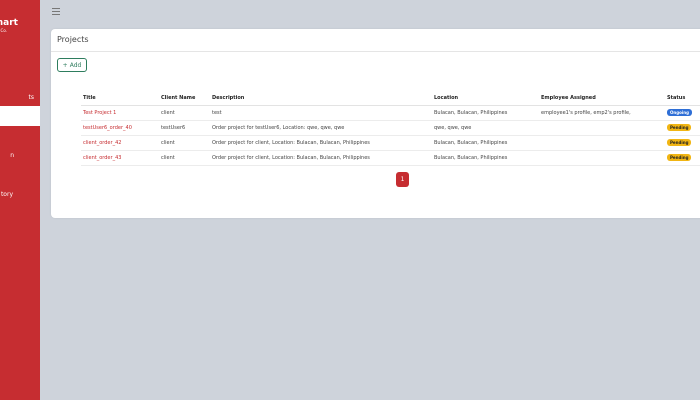 The image size is (700, 400). Describe the element at coordinates (7, 194) in the screenshot. I see `sidebar-item-inventory: tory` at that location.